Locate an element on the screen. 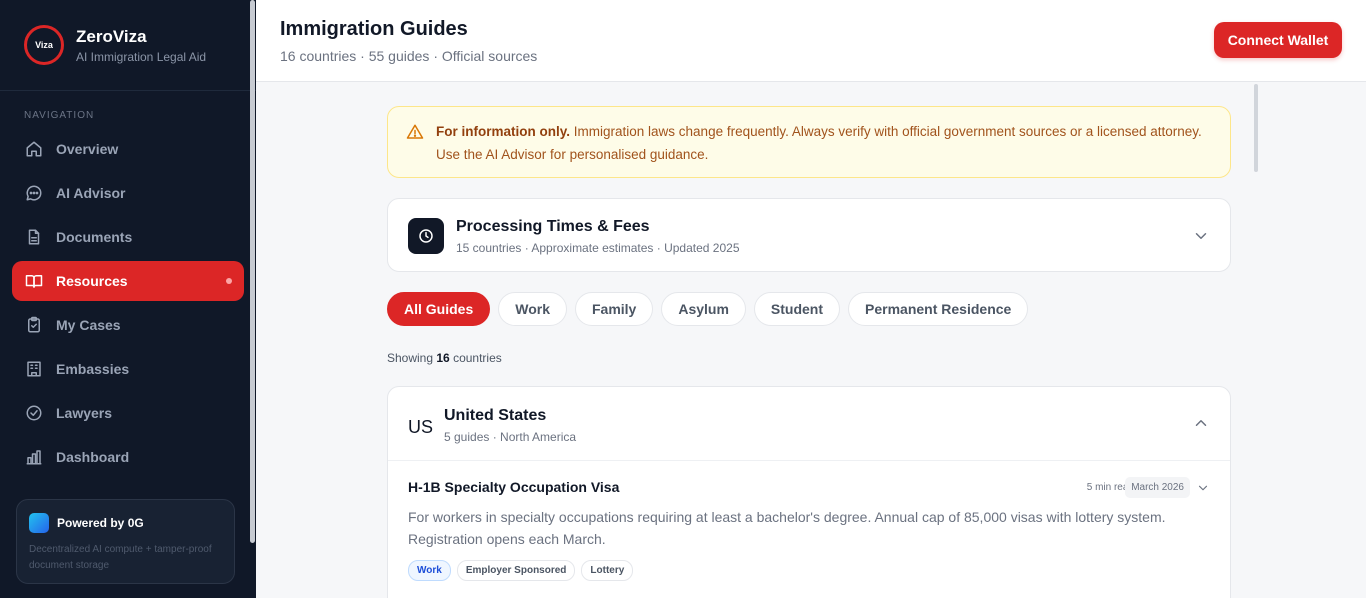 This screenshot has height=598, width=1366. results-count-number: 16 is located at coordinates (443, 358).